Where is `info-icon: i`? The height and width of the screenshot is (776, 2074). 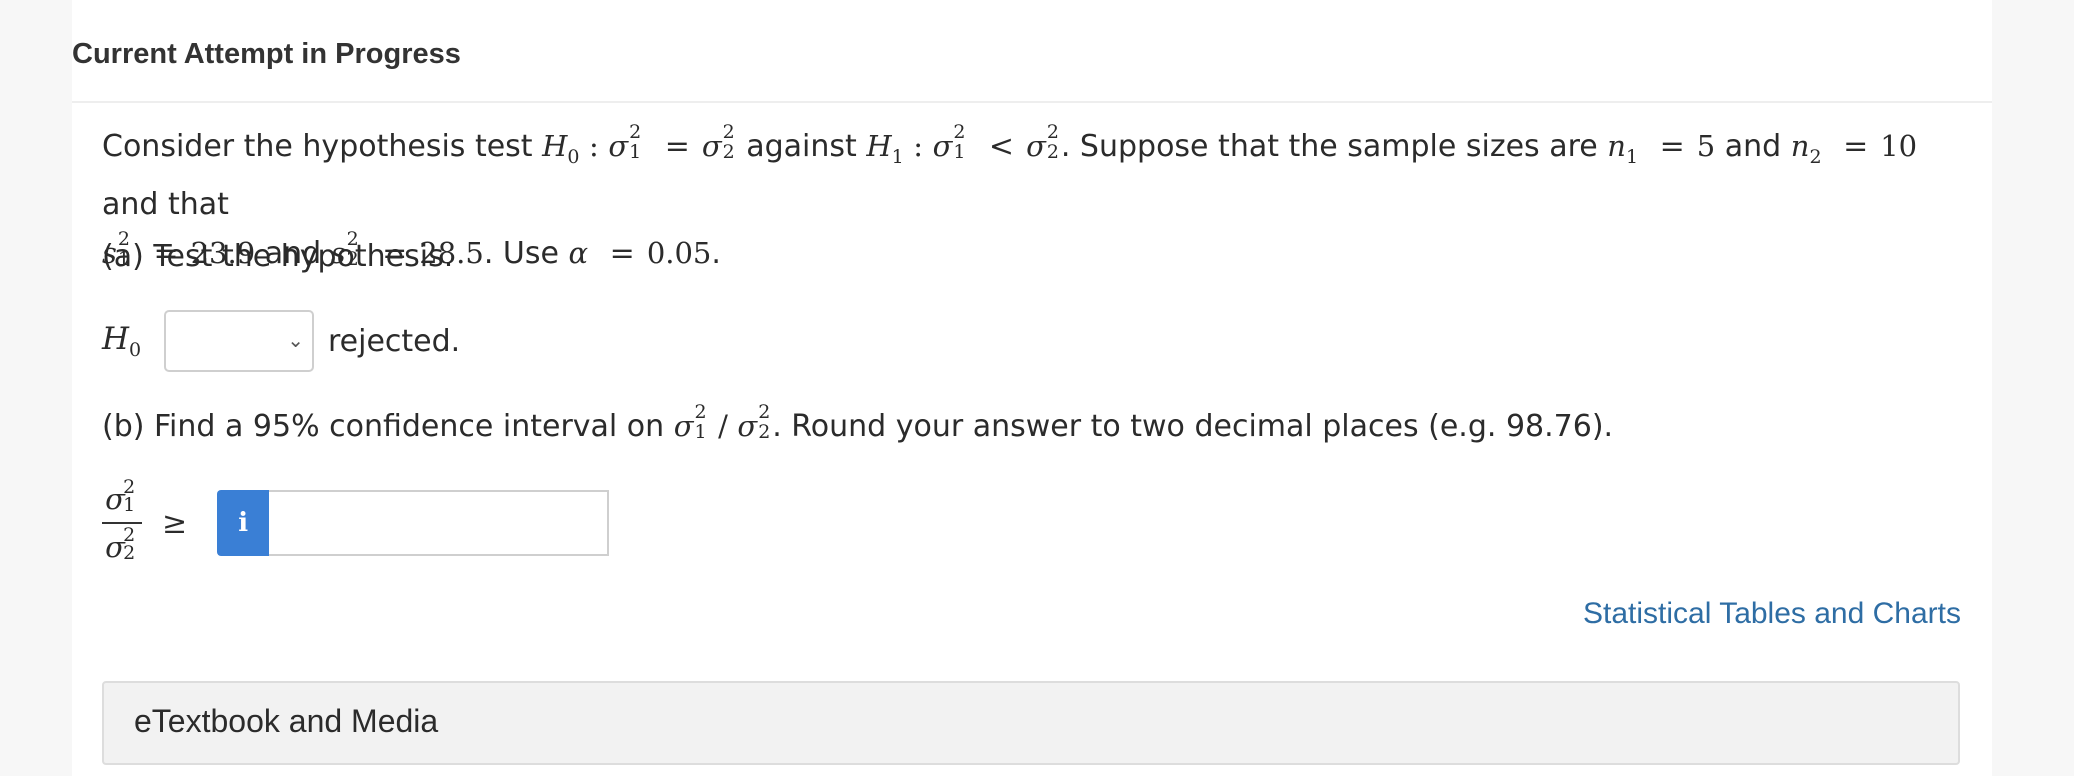 info-icon: i is located at coordinates (243, 523).